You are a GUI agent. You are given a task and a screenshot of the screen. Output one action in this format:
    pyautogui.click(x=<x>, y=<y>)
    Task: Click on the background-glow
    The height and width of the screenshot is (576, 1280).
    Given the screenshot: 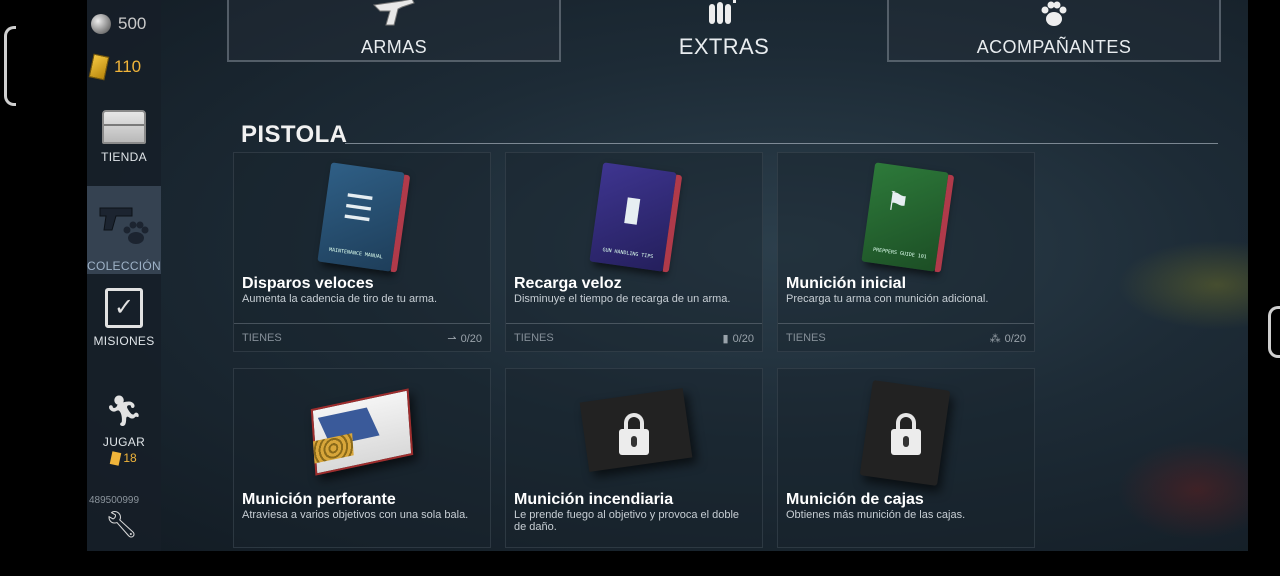 What is the action you would take?
    pyautogui.click(x=1182, y=490)
    